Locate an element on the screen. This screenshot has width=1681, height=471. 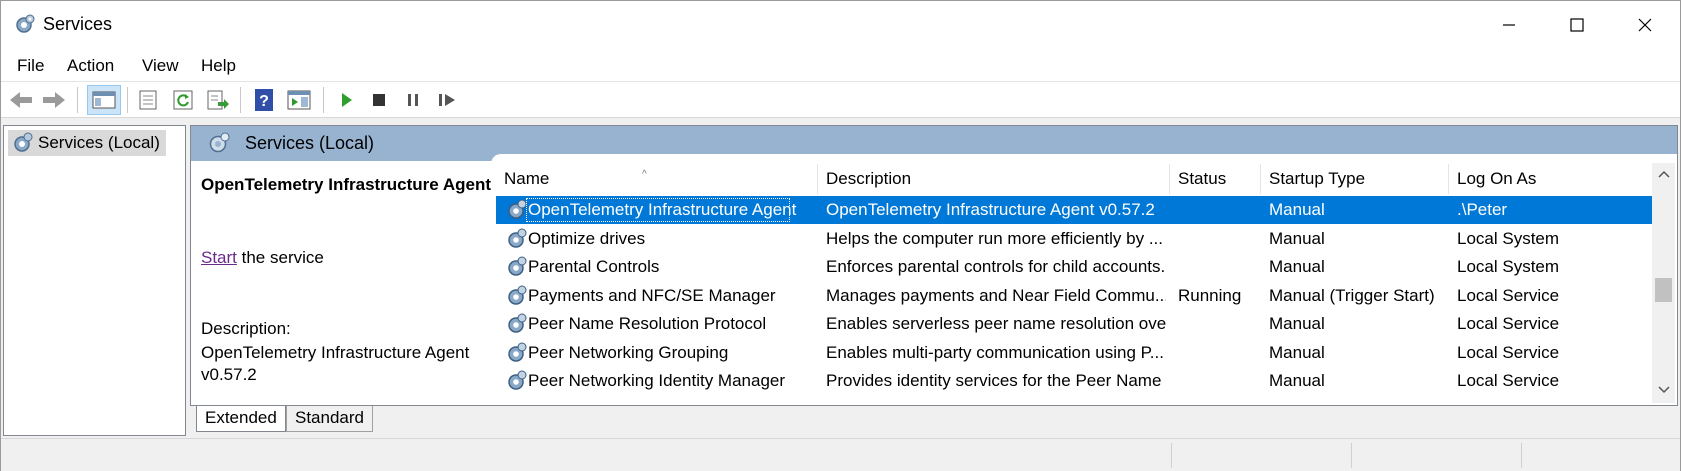
properties-button is located at coordinates (148, 100).